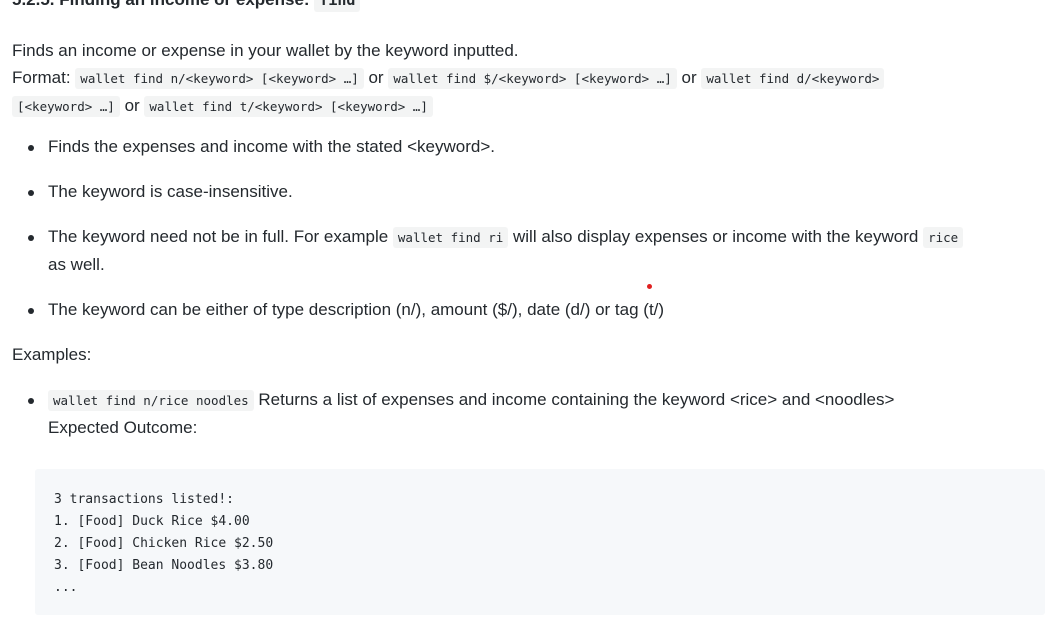 This screenshot has width=1057, height=619. I want to click on format-or-2: or, so click(689, 77).